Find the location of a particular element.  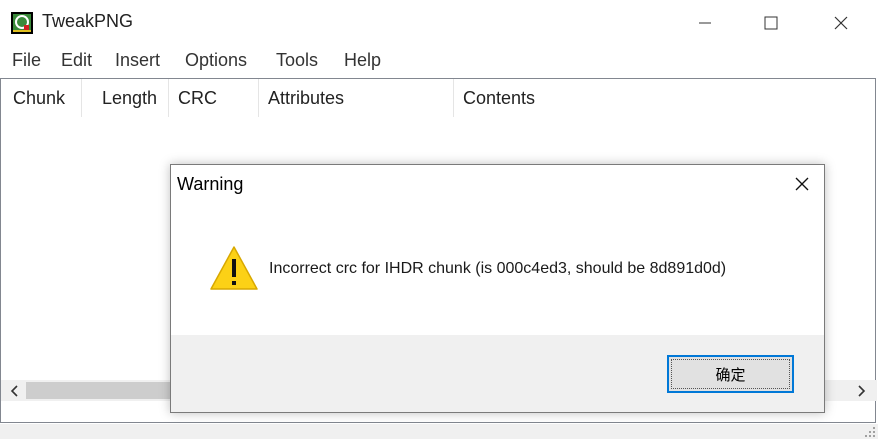

close-window-button is located at coordinates (841, 23).